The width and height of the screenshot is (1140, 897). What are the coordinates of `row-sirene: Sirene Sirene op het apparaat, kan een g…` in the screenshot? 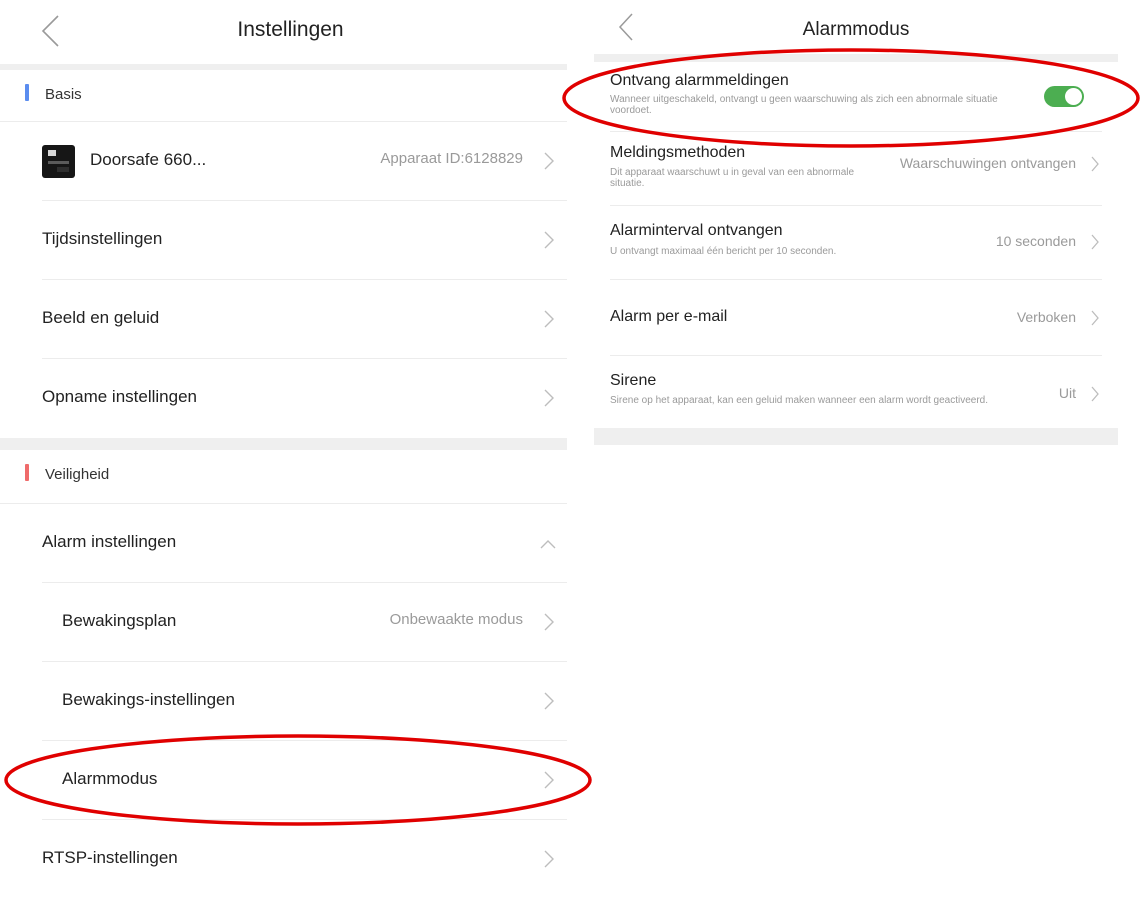 It's located at (856, 392).